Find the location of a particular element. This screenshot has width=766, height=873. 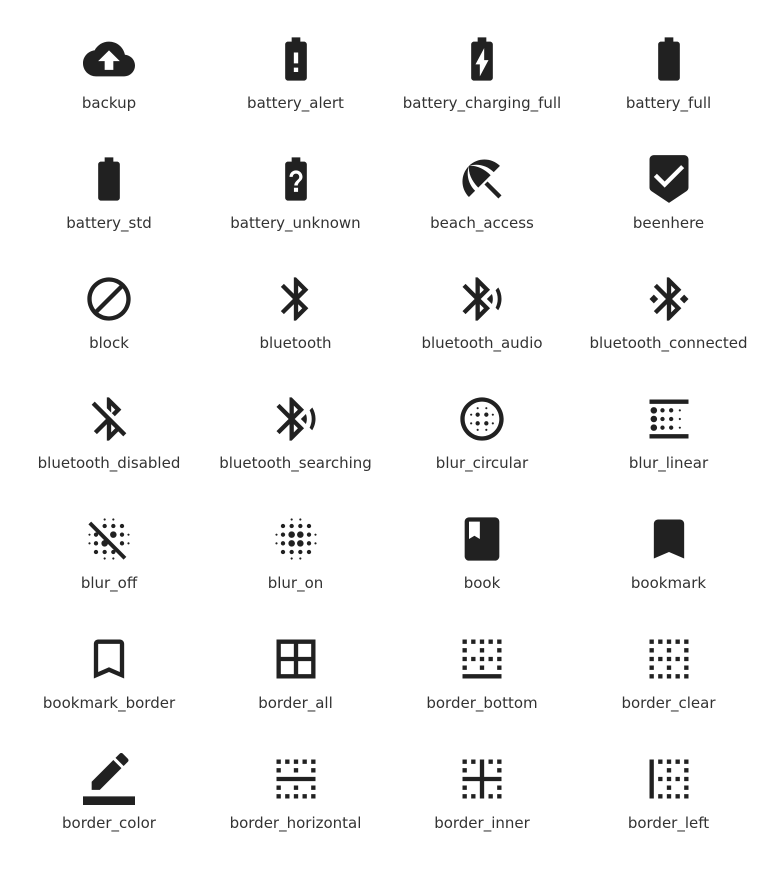

icon-tile-border-horizontal: border_horizontal is located at coordinates (295, 813).